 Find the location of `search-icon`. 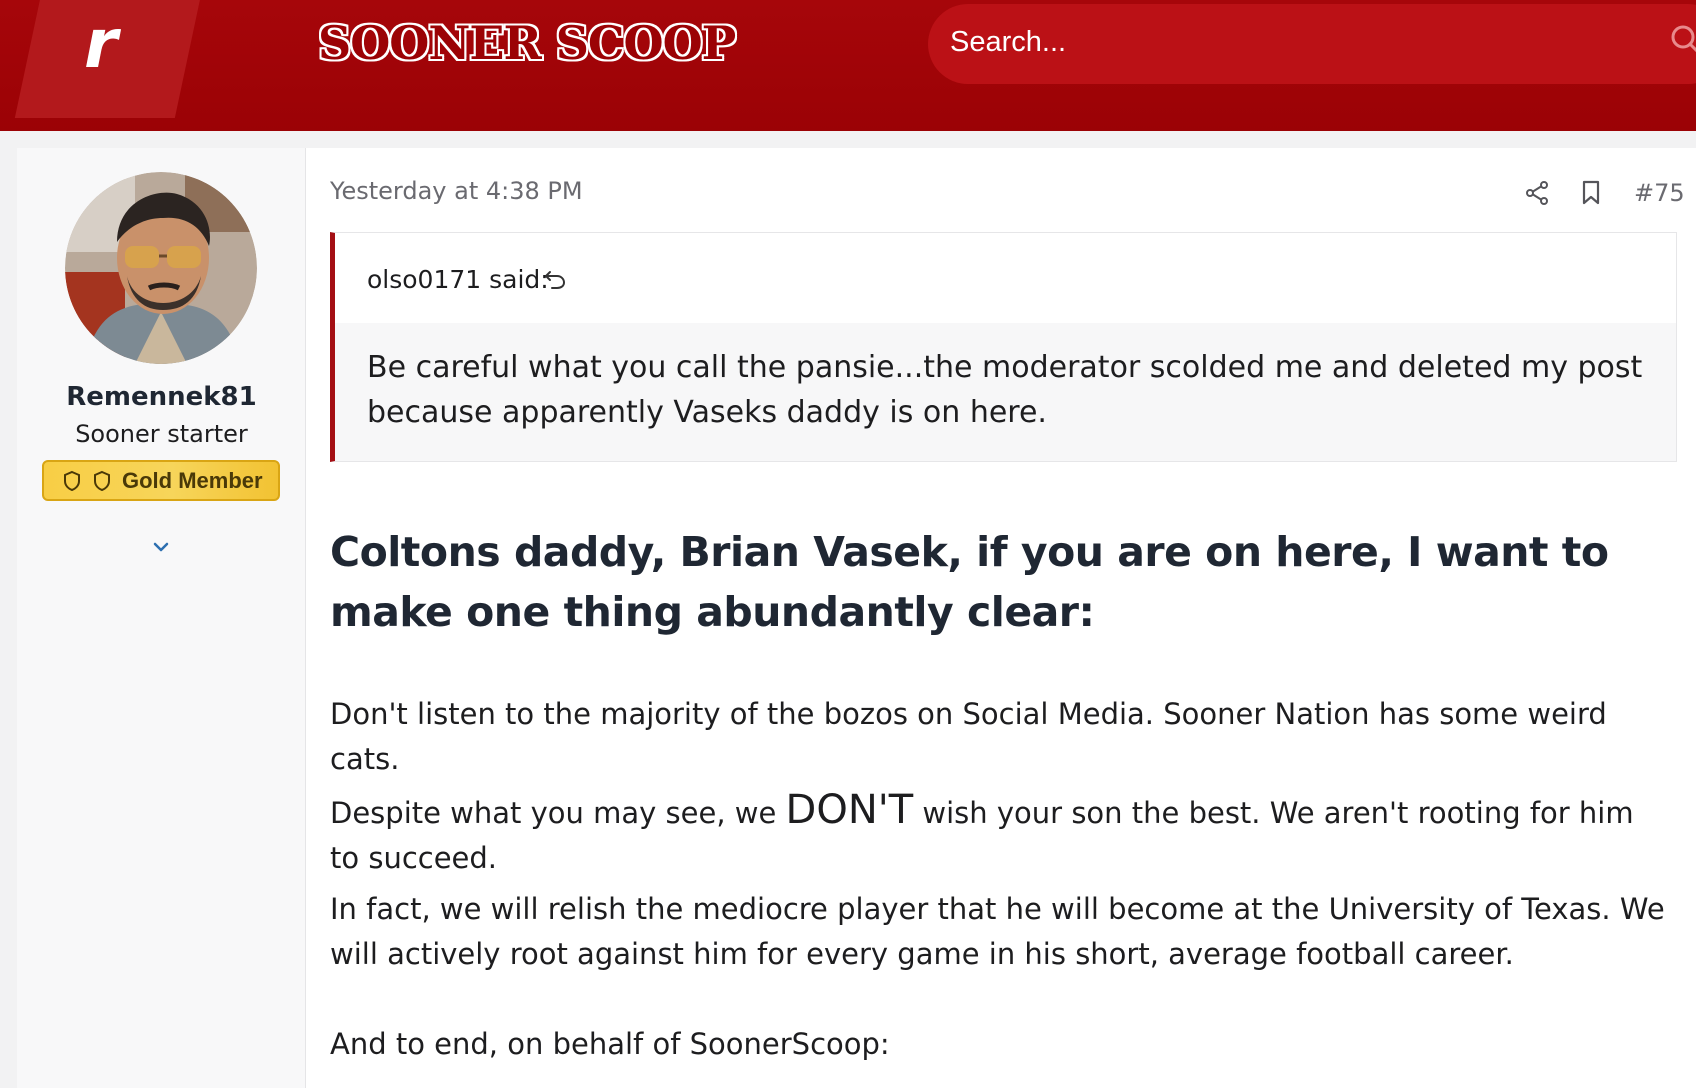

search-icon is located at coordinates (1682, 40).